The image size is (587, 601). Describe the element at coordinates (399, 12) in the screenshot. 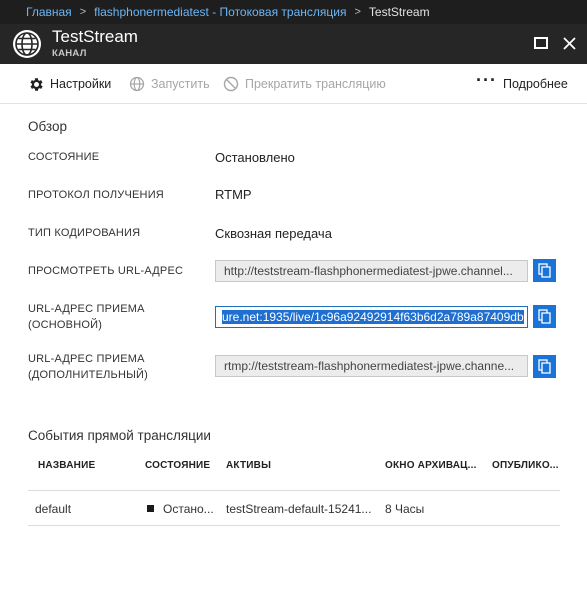

I see `breadcrumb-current: TestStream` at that location.